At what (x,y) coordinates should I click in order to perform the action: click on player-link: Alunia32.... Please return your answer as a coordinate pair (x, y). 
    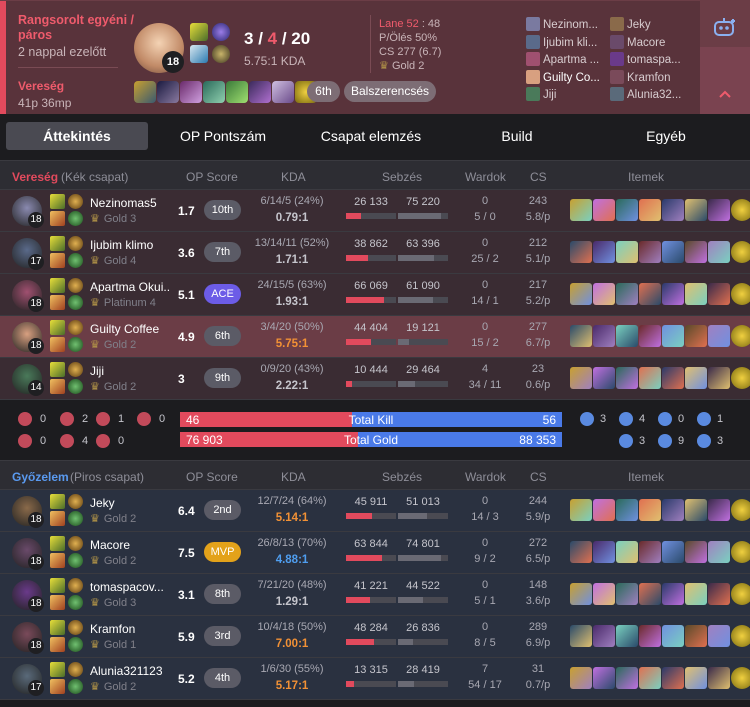
    Looking at the image, I should click on (645, 96).